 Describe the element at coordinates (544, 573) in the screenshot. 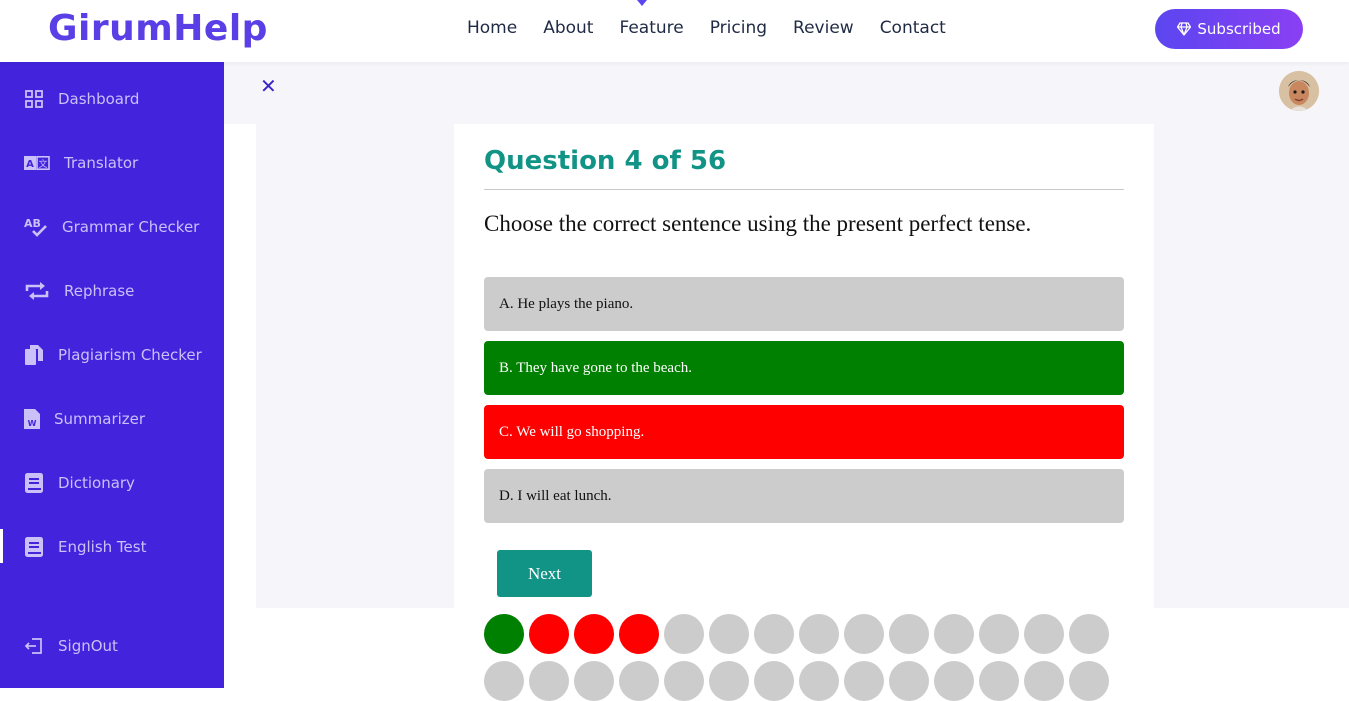

I see `next-button: Next` at that location.